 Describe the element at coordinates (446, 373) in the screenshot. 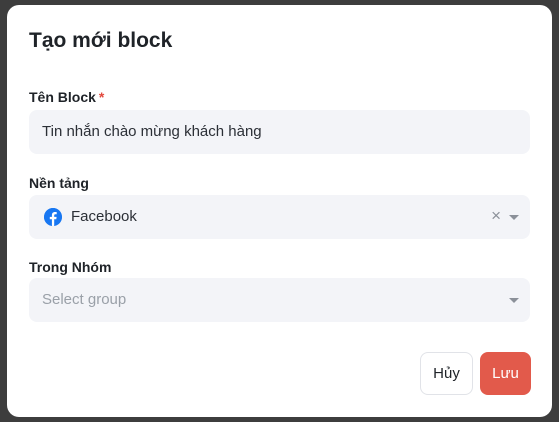

I see `cancel-button: Hủy` at that location.